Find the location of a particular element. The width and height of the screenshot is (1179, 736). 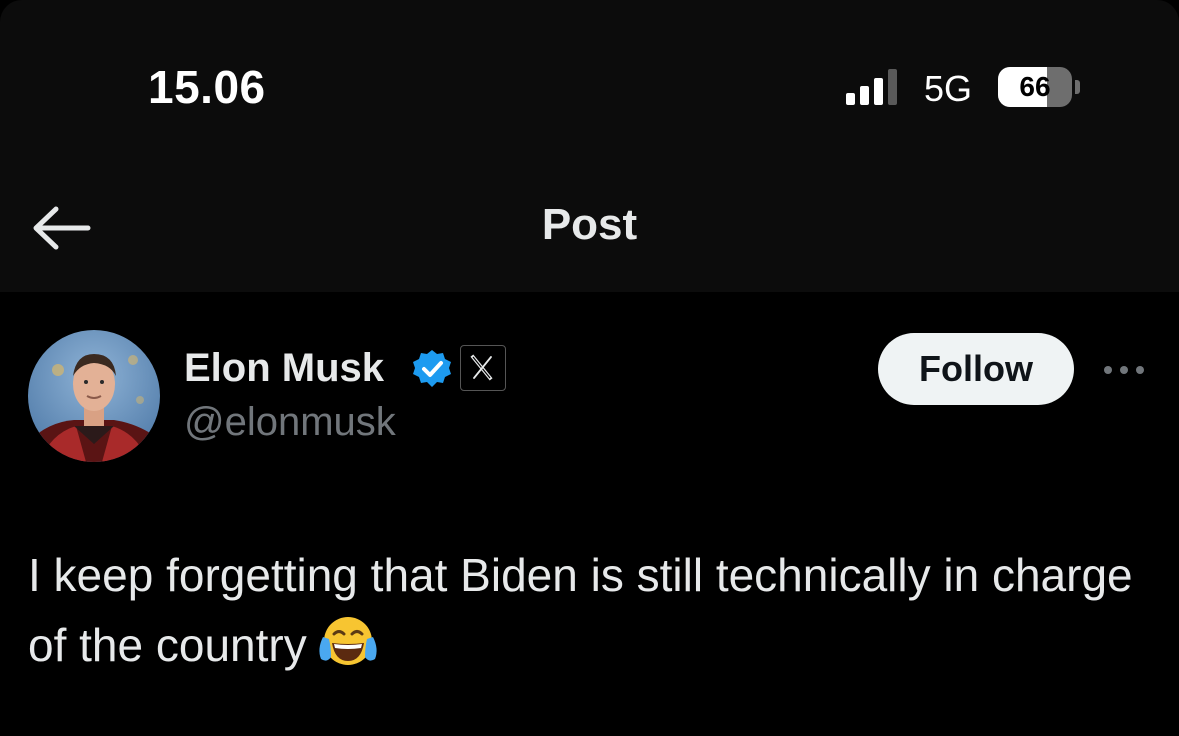

battery-icon: 66 is located at coordinates (1035, 87).